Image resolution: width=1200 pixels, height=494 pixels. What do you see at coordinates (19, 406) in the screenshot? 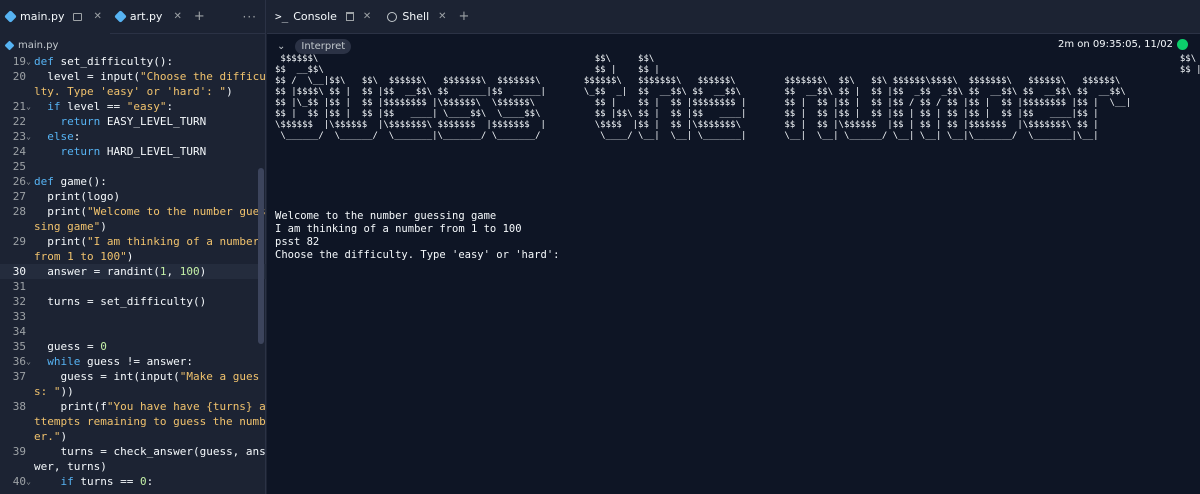
I see `line-number: 38` at bounding box center [19, 406].